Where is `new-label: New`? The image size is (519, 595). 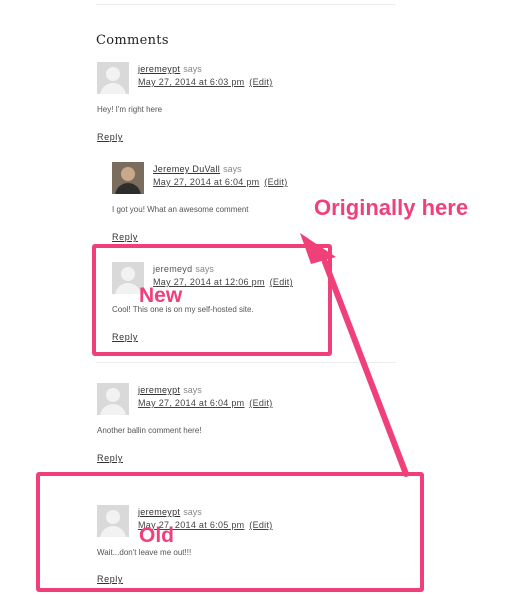 new-label: New is located at coordinates (161, 295).